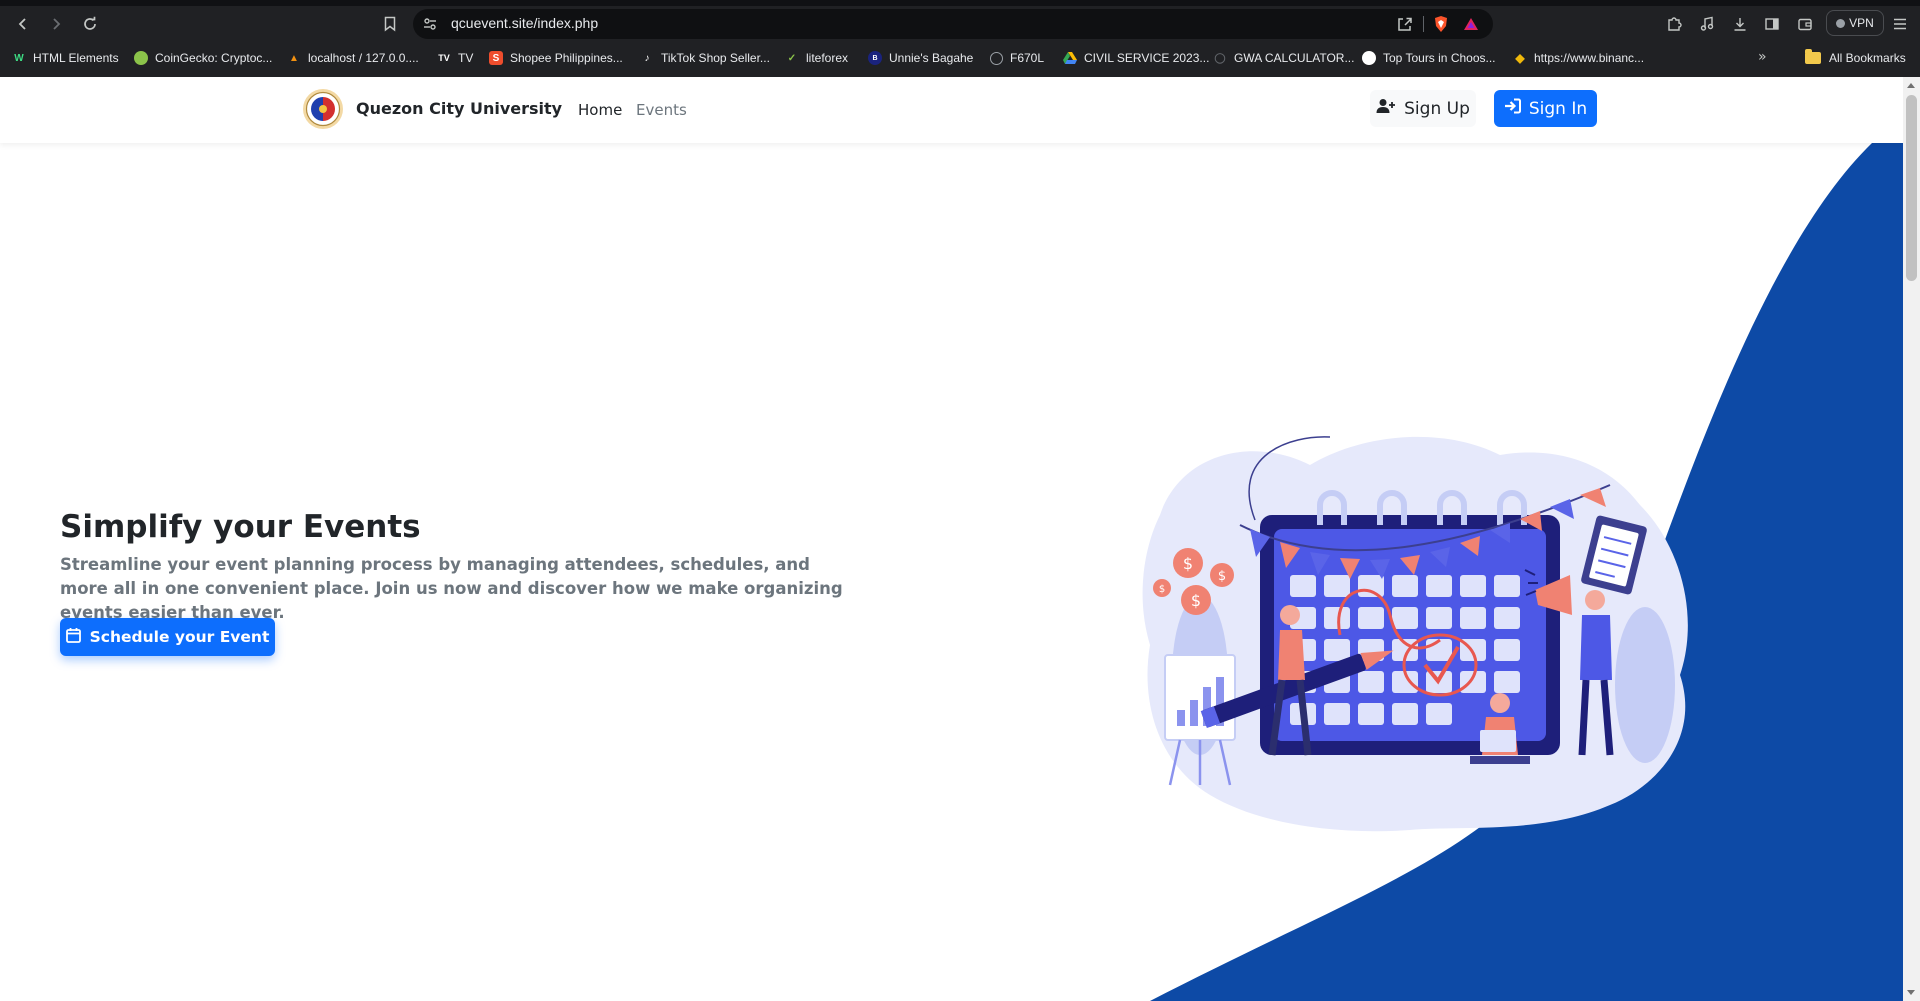 This screenshot has height=1001, width=1920. What do you see at coordinates (600, 110) in the screenshot?
I see `nav-home-link: Home` at bounding box center [600, 110].